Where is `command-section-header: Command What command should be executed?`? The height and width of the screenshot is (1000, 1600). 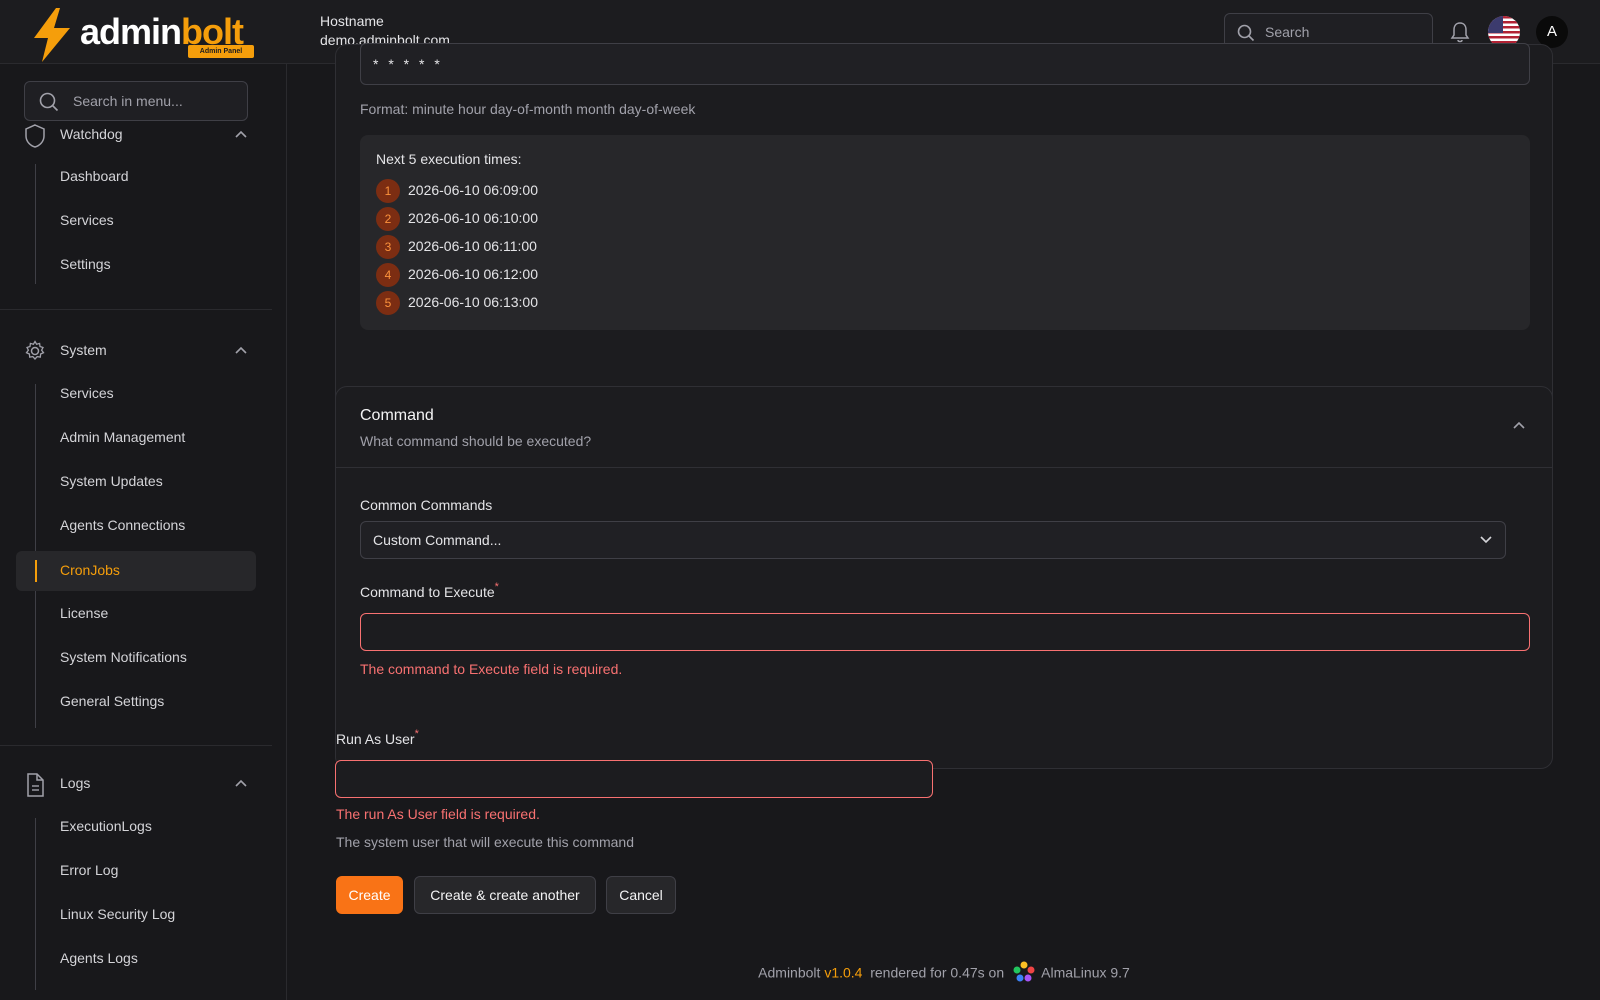 command-section-header: Command What command should be executed? is located at coordinates (944, 427).